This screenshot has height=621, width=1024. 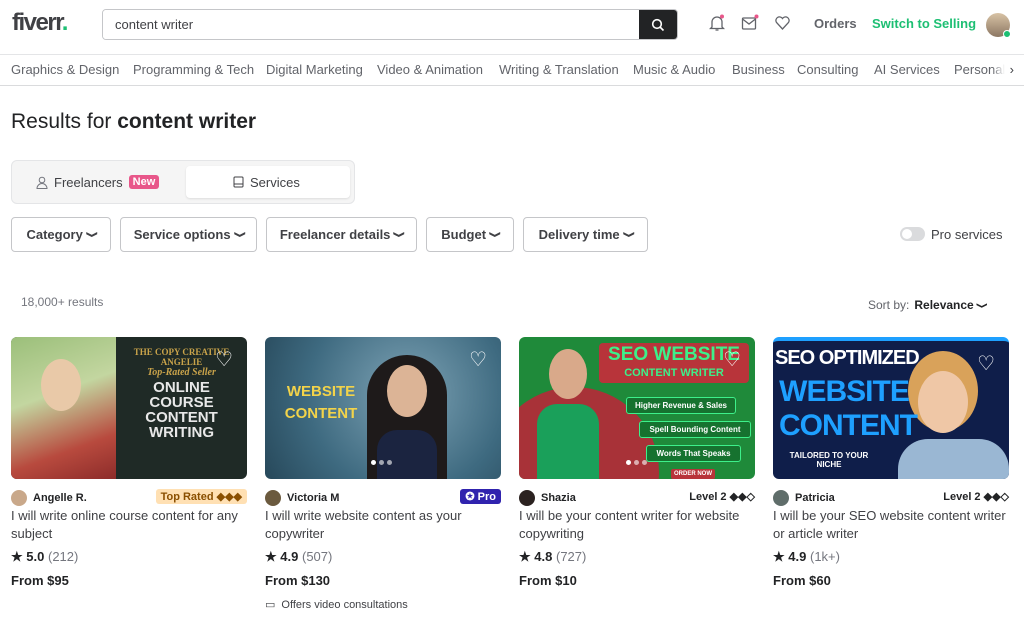 What do you see at coordinates (65, 69) in the screenshot?
I see `nav-graphics-design: Graphics & Design` at bounding box center [65, 69].